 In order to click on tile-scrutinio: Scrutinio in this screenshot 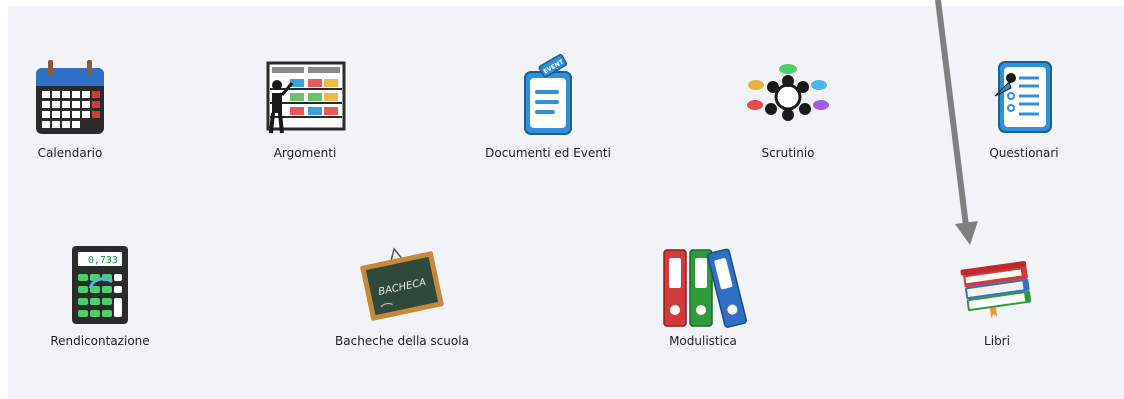, I will do `click(788, 112)`.